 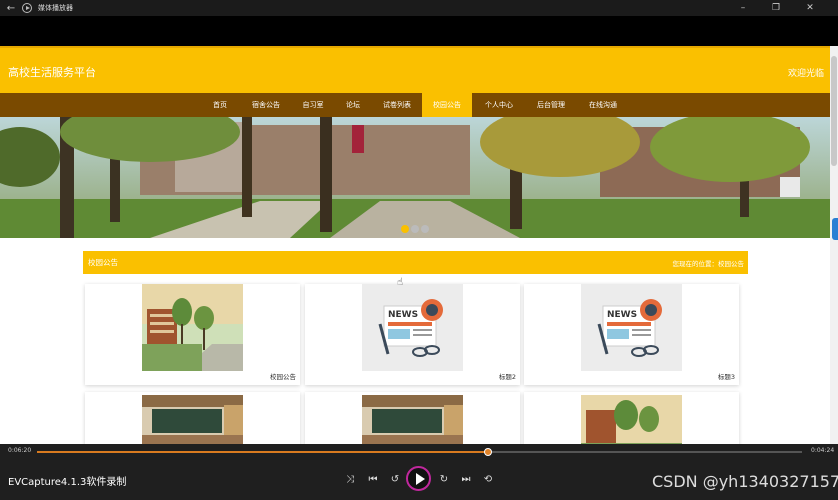 I want to click on nav-item-campus-notice: 校园公告, so click(x=447, y=105).